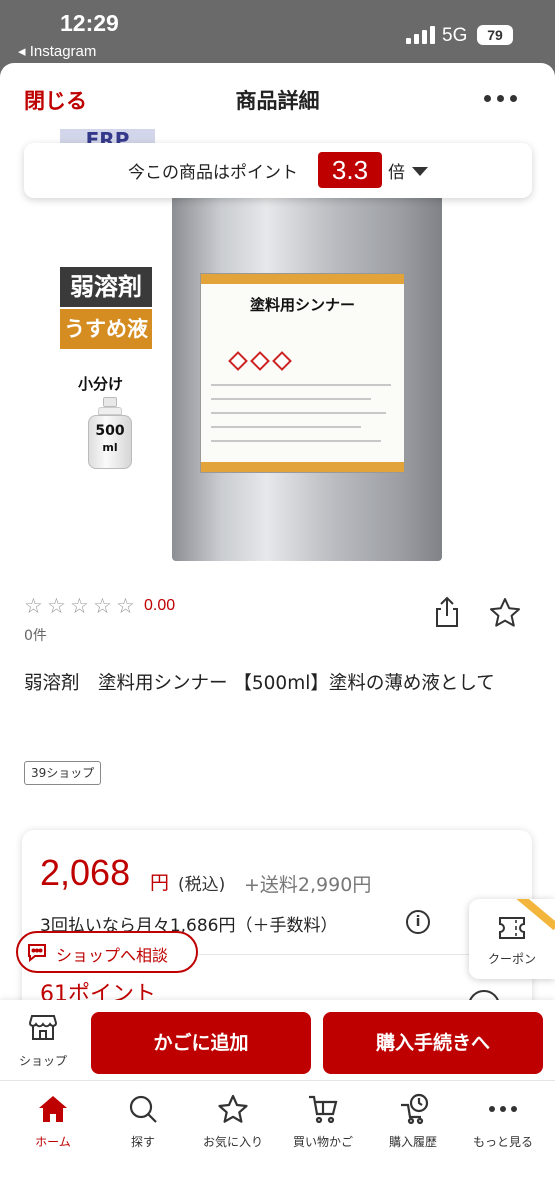 This screenshot has width=555, height=1200. What do you see at coordinates (495, 35) in the screenshot?
I see `battery-icon: 79` at bounding box center [495, 35].